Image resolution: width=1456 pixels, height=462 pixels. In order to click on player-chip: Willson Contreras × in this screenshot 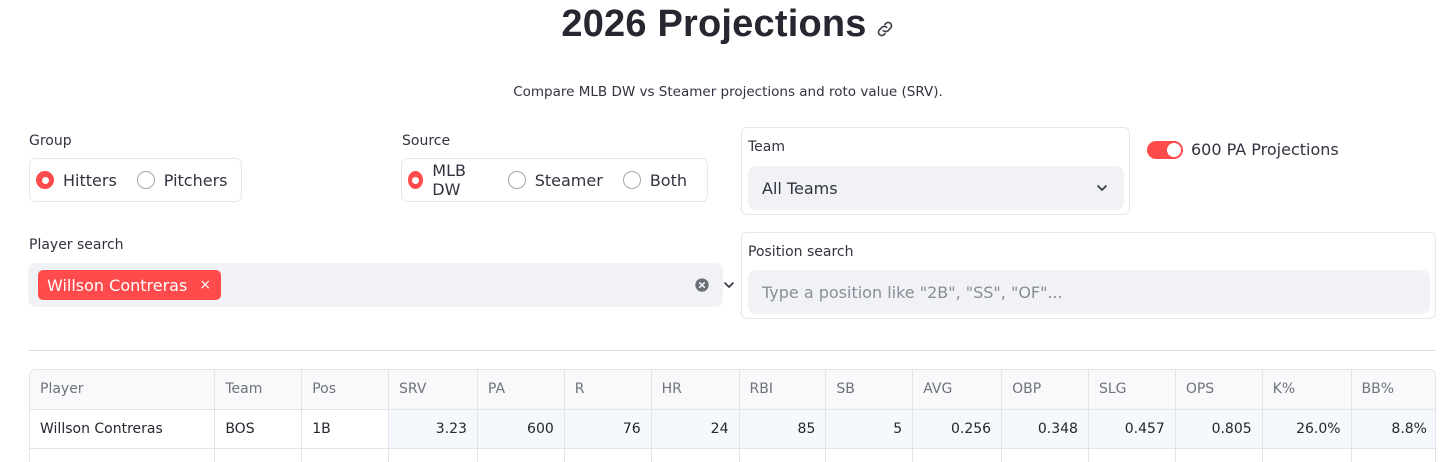, I will do `click(130, 285)`.